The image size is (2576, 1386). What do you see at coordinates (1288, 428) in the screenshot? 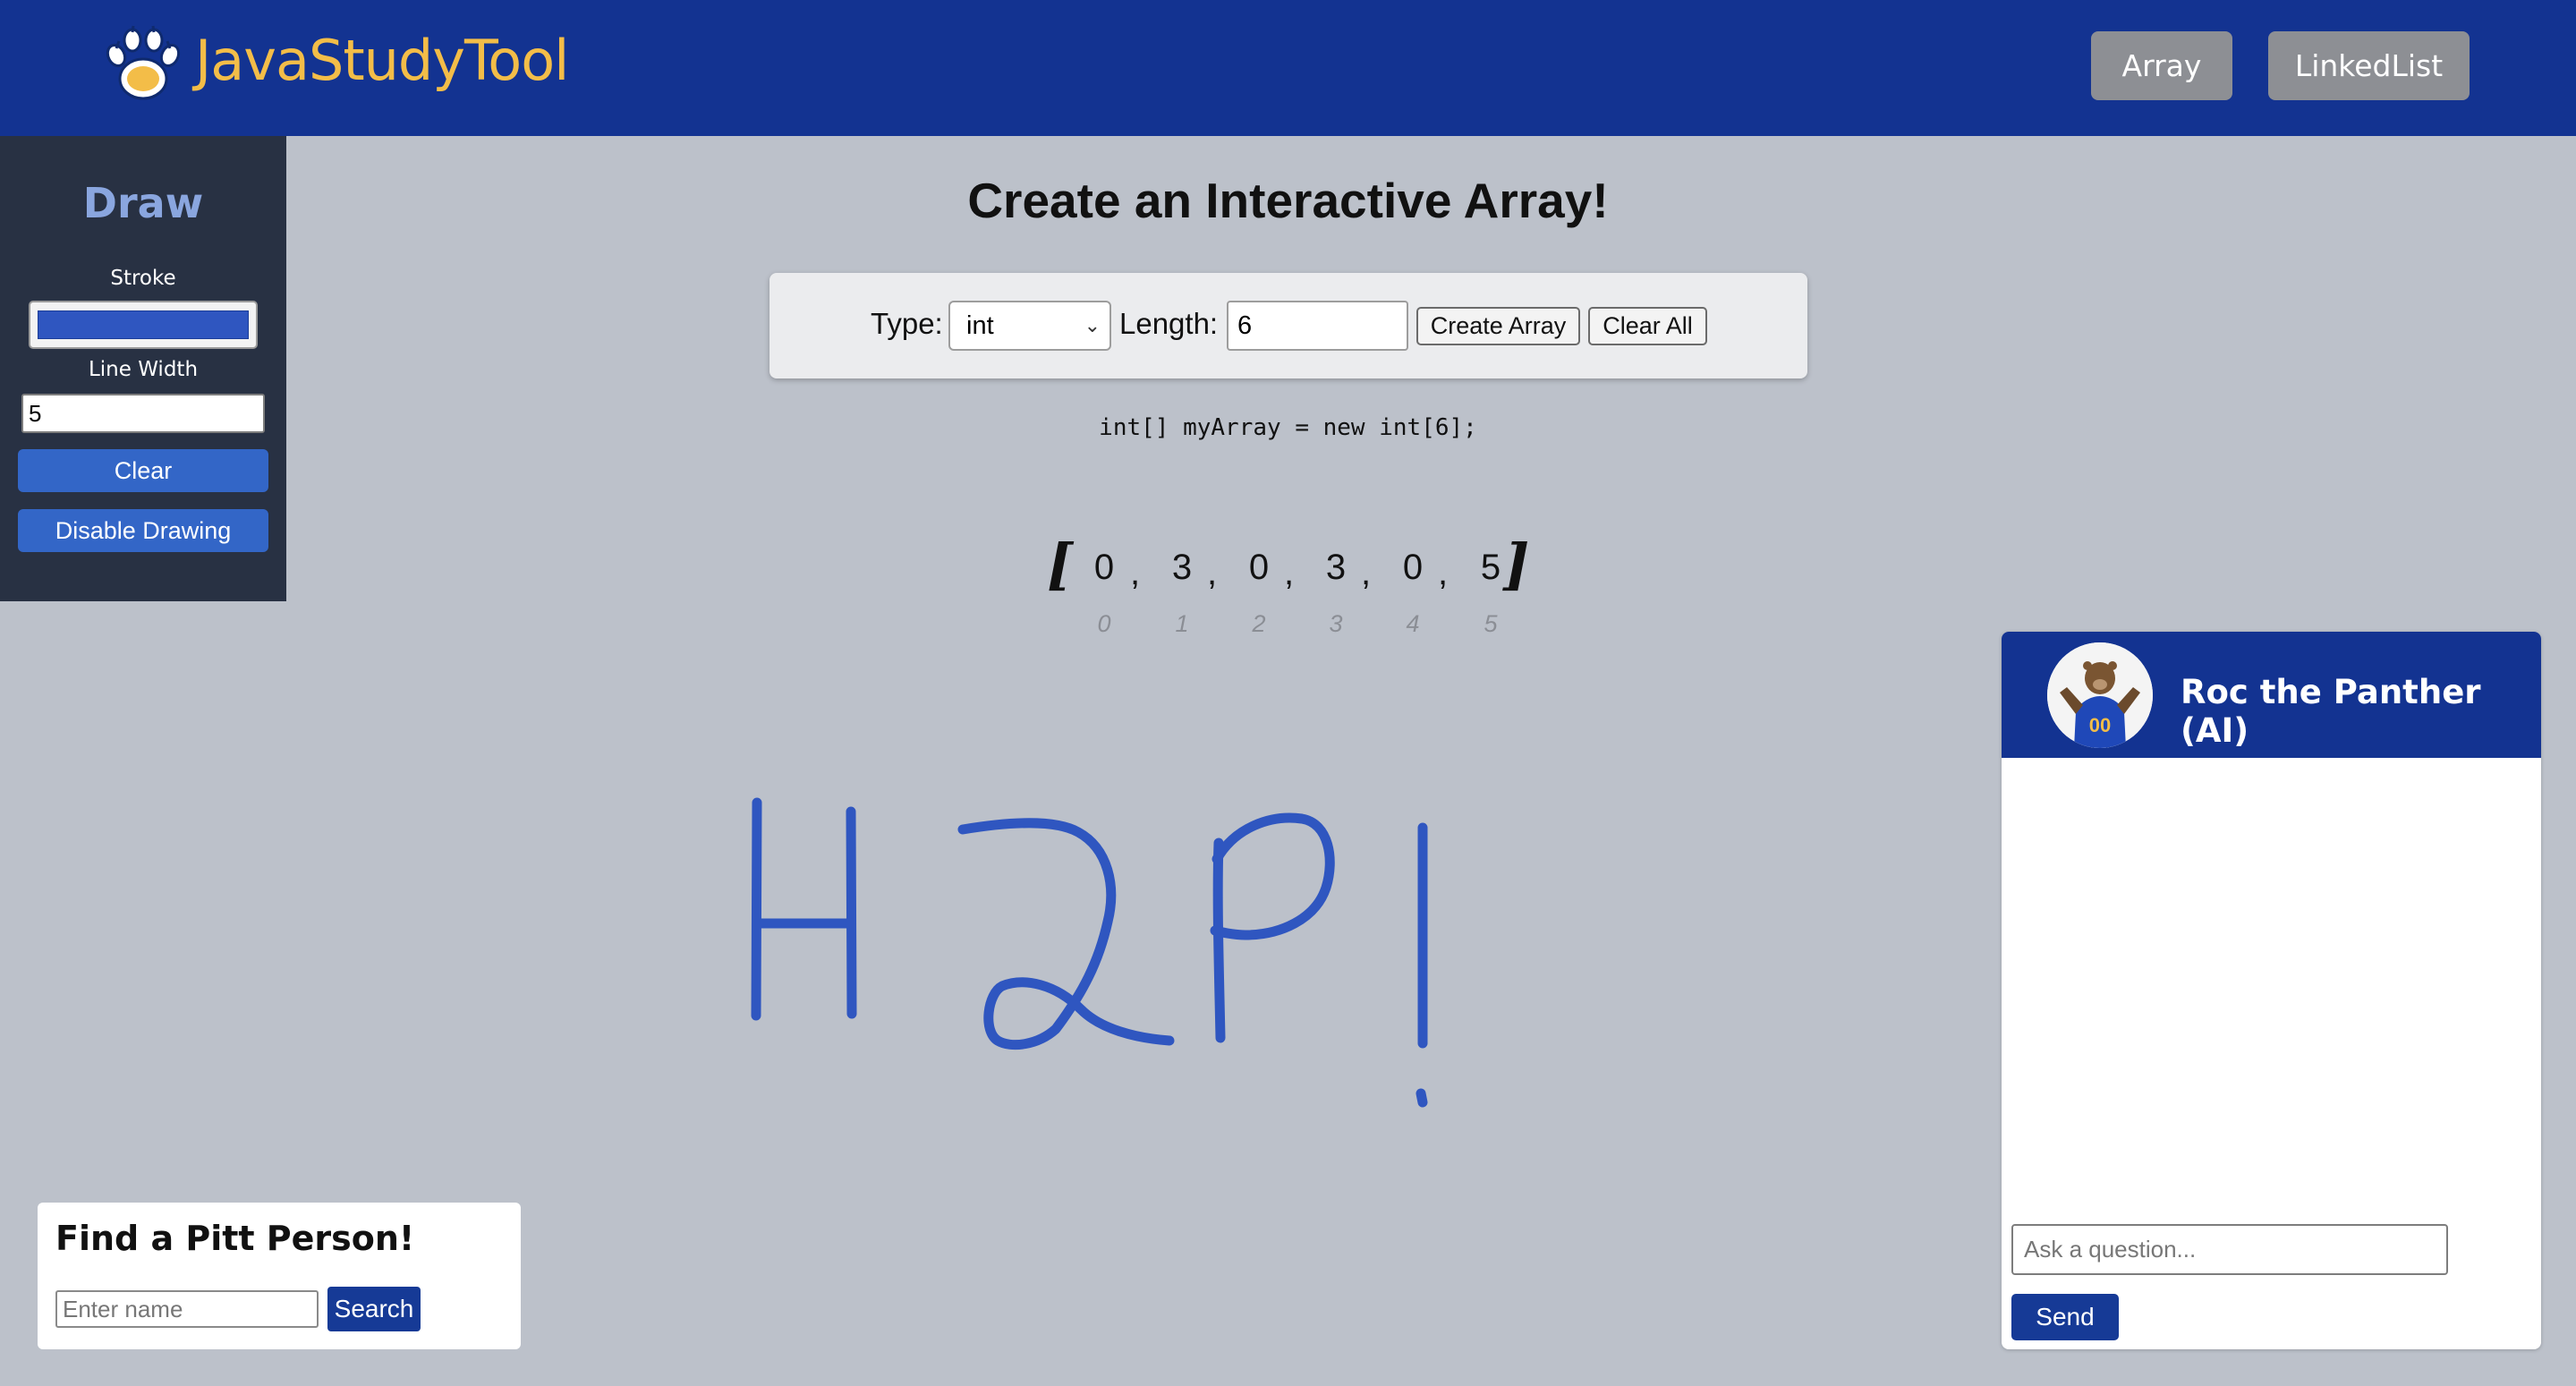
I see `array-declaration-code: int[] myArray = new int[6];` at bounding box center [1288, 428].